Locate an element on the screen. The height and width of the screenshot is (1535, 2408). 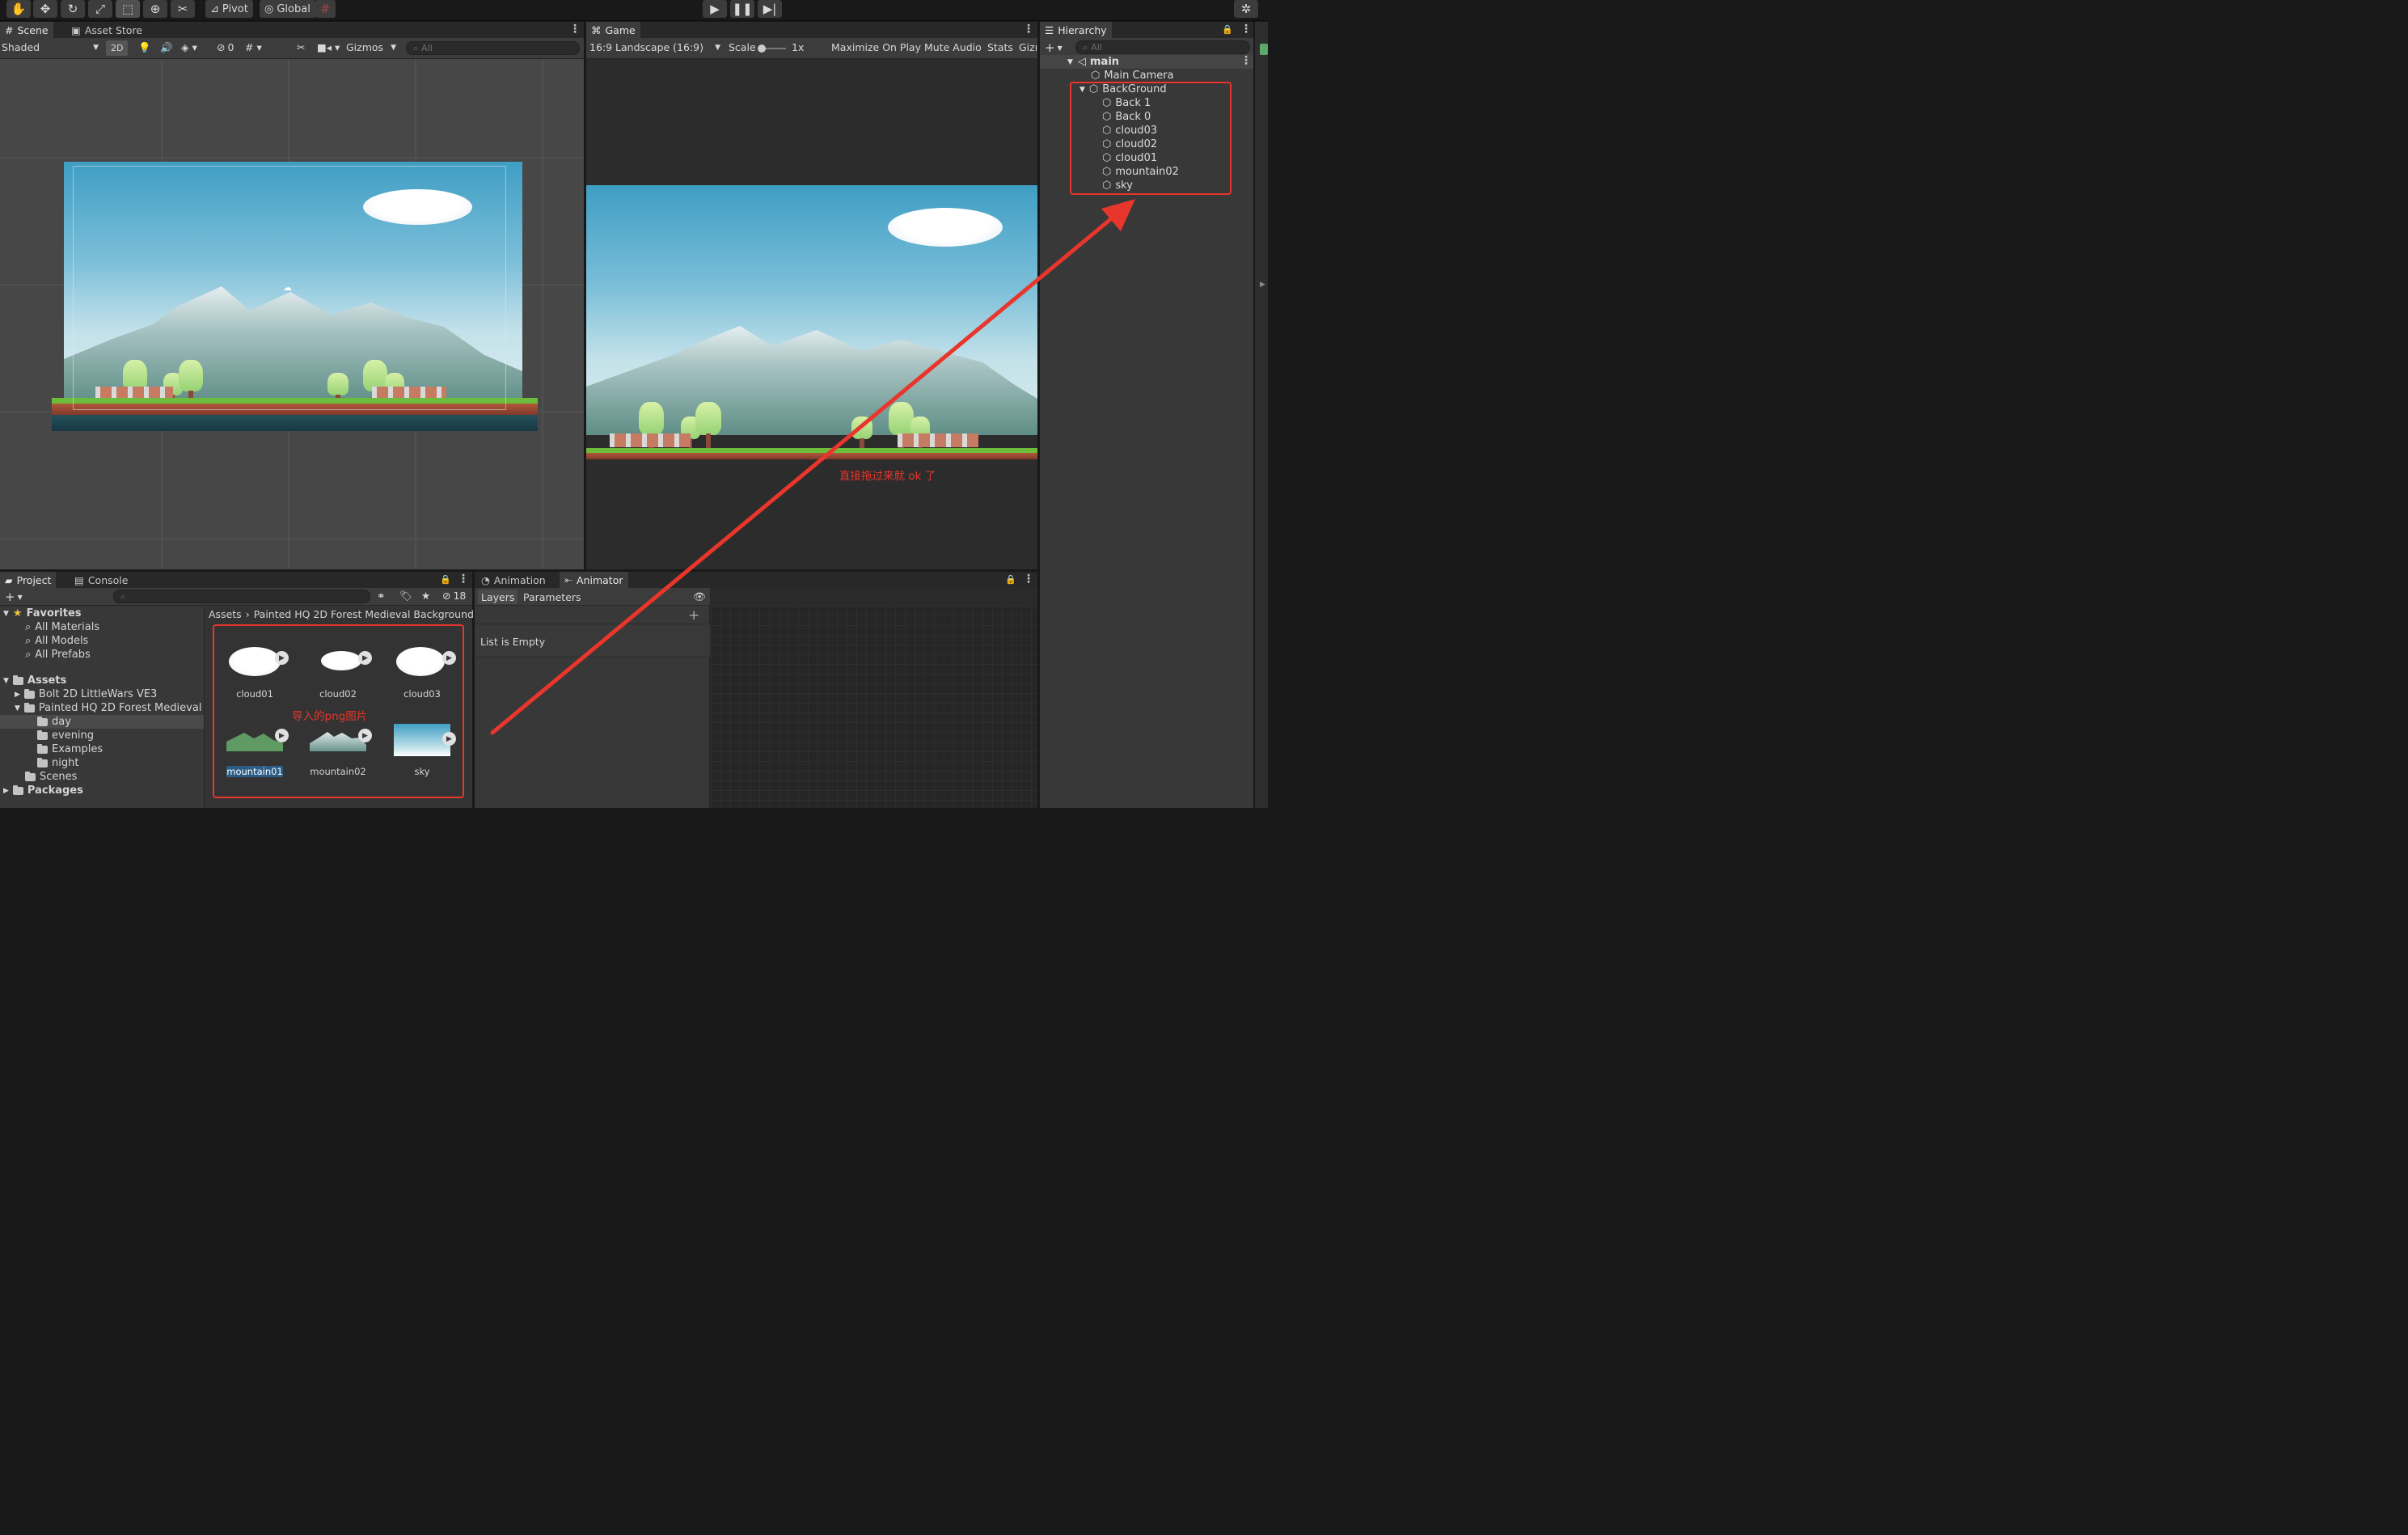
breadcrumb-item: Painted HQ 2D Forest Medieval Background is located at coordinates (364, 614).